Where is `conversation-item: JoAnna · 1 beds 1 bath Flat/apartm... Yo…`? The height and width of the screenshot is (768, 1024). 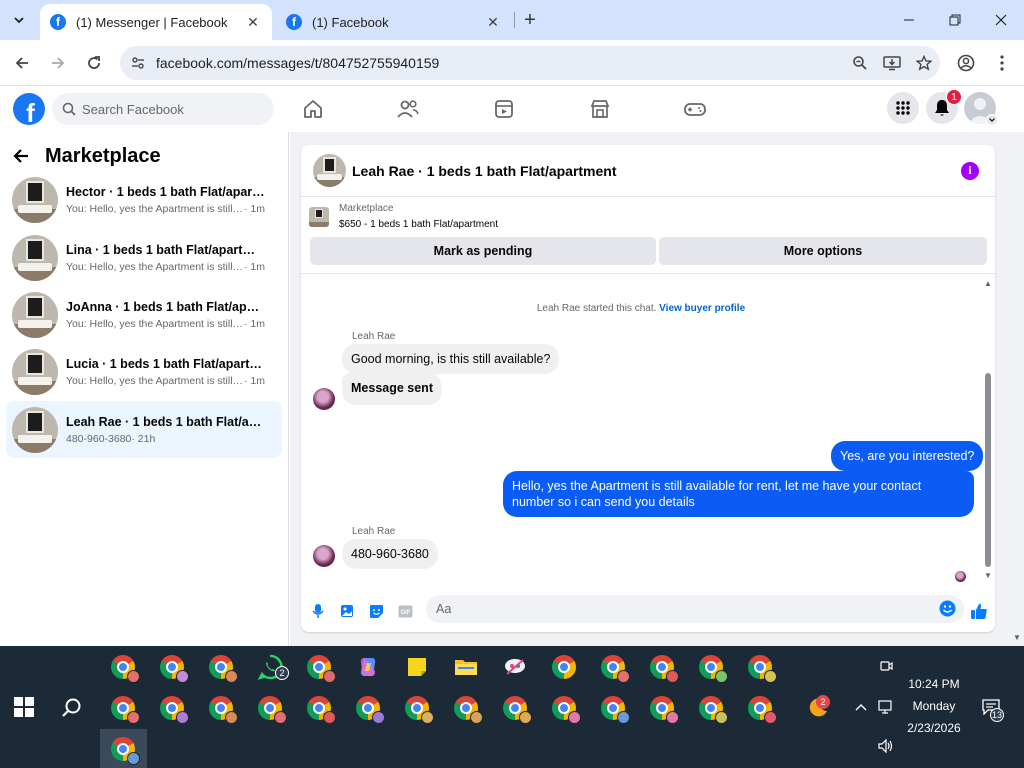 conversation-item: JoAnna · 1 beds 1 bath Flat/apartm... Yo… is located at coordinates (144, 315).